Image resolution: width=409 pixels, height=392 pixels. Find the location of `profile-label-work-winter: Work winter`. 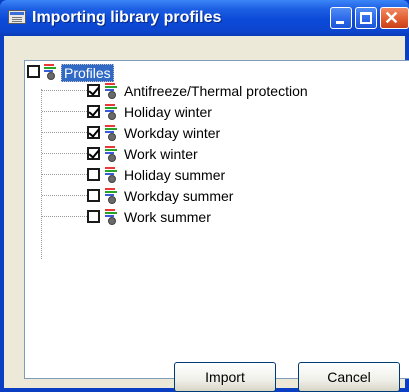

profile-label-work-winter: Work winter is located at coordinates (161, 154).